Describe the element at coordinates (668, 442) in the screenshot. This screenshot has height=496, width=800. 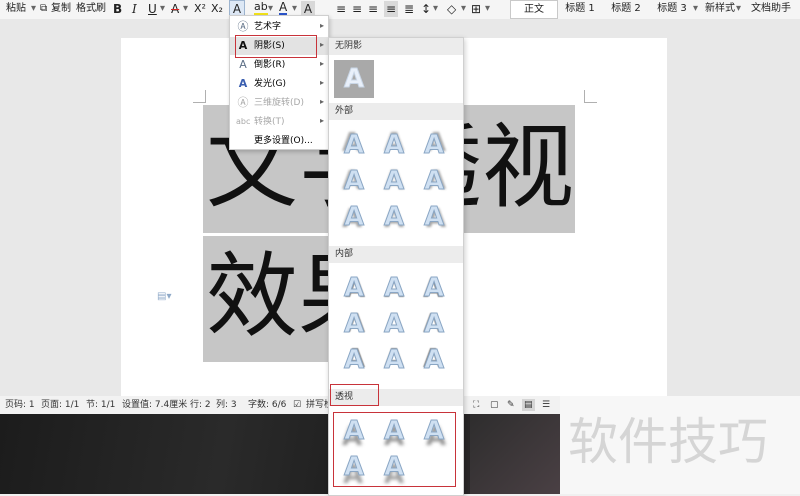
I see `watermark-text: 软件技巧` at that location.